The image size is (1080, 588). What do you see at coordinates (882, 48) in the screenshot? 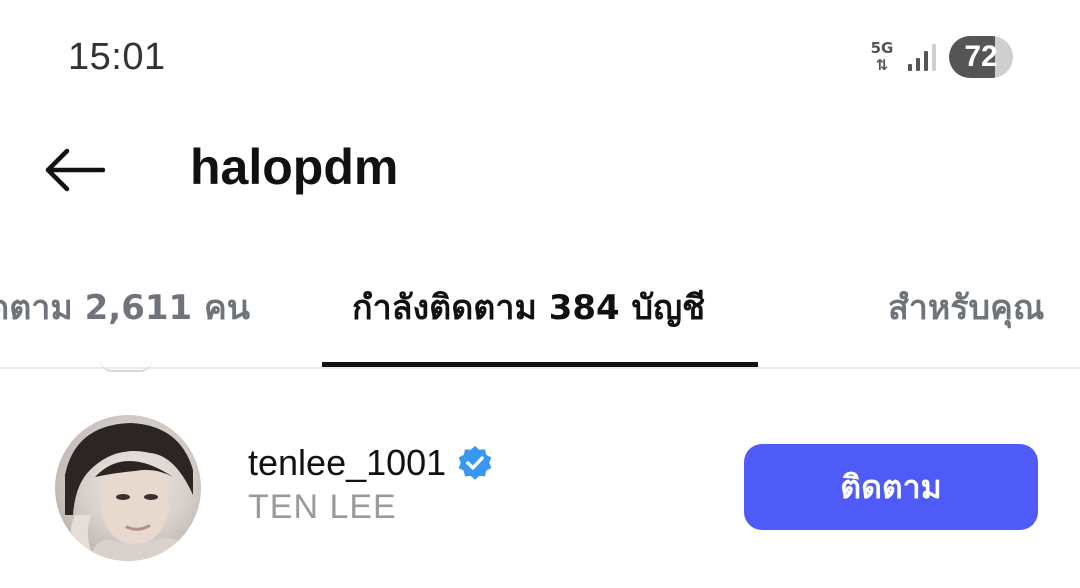
I see `network-type-label: 5G` at bounding box center [882, 48].